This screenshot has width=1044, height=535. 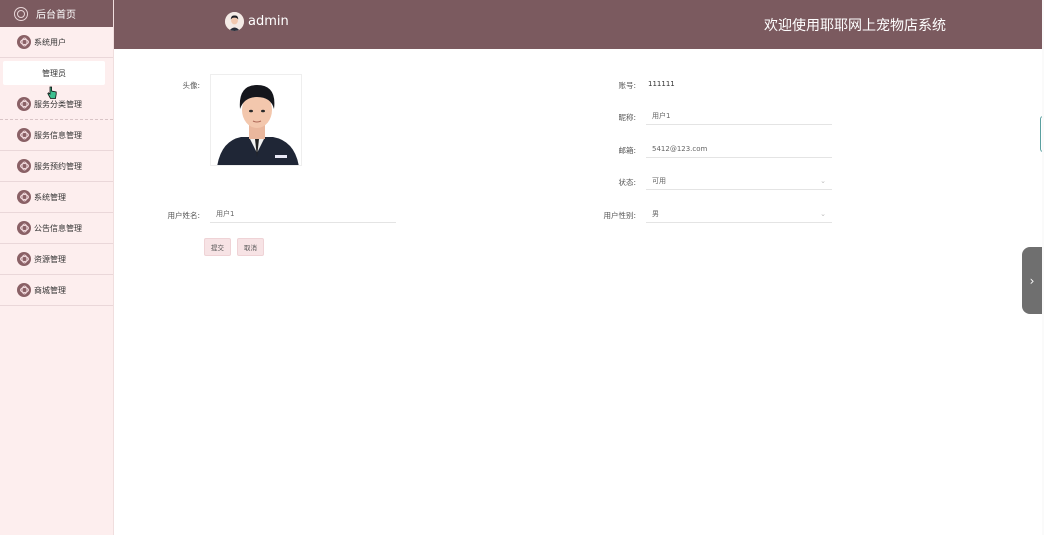 I want to click on email-value: 5412@123.com, so click(x=680, y=148).